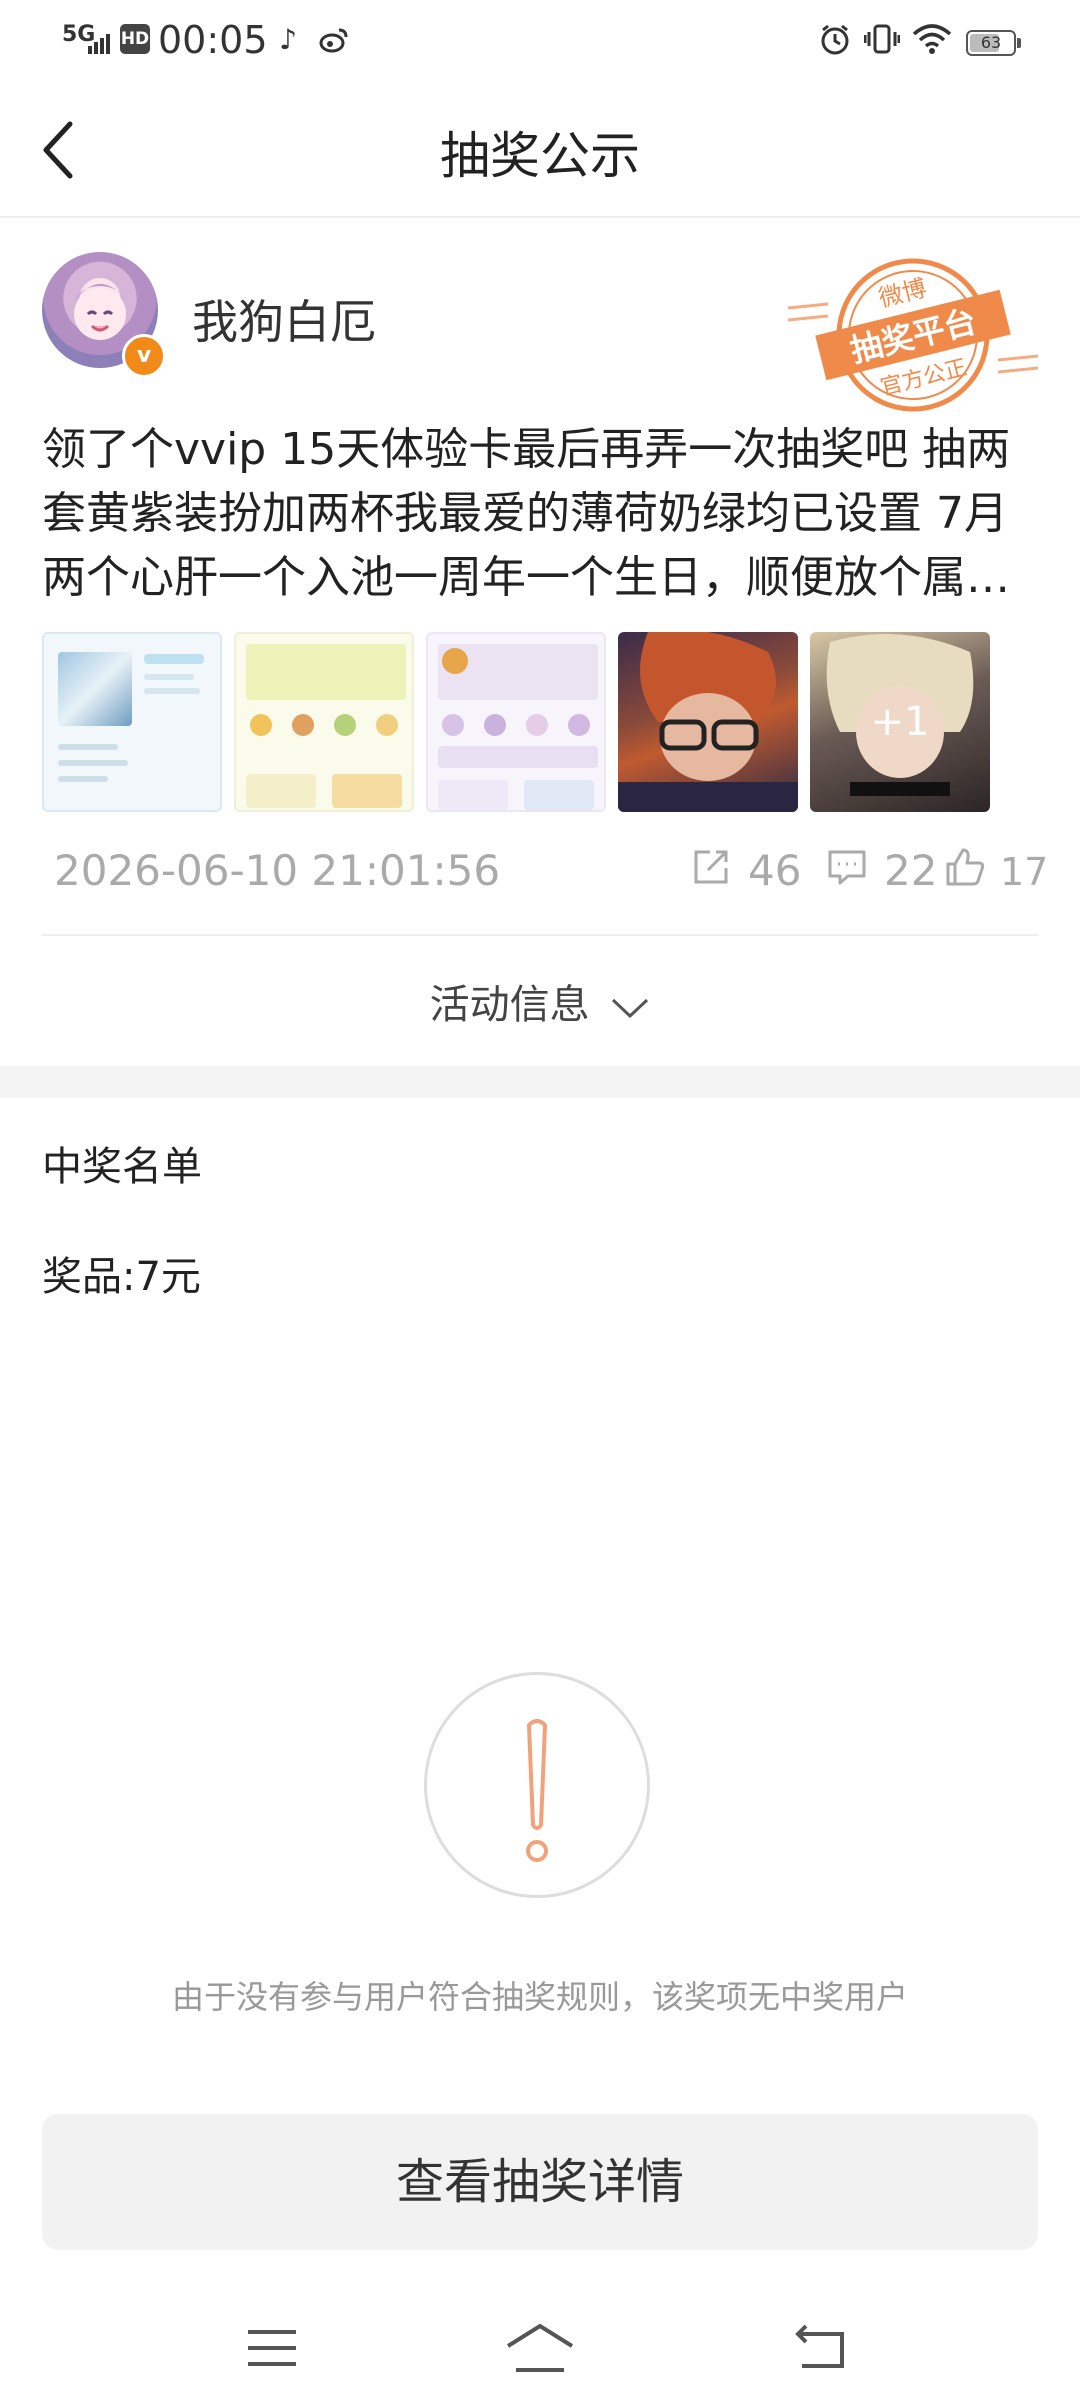 Image resolution: width=1080 pixels, height=2408 pixels. I want to click on weibo-icon, so click(334, 40).